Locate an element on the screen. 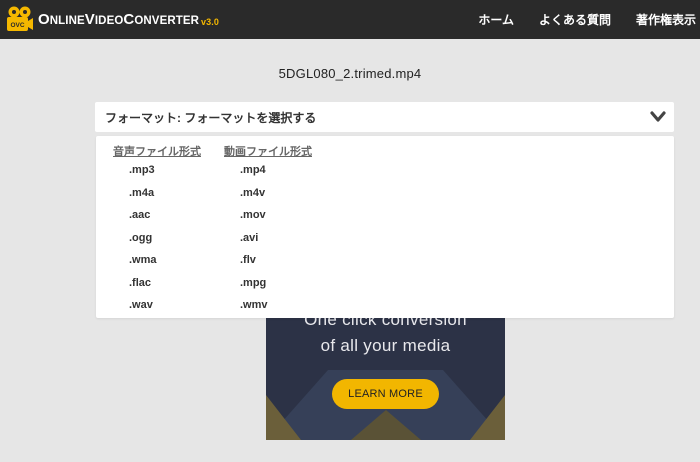 The height and width of the screenshot is (462, 700). format-option-ogg: .ogg is located at coordinates (140, 238).